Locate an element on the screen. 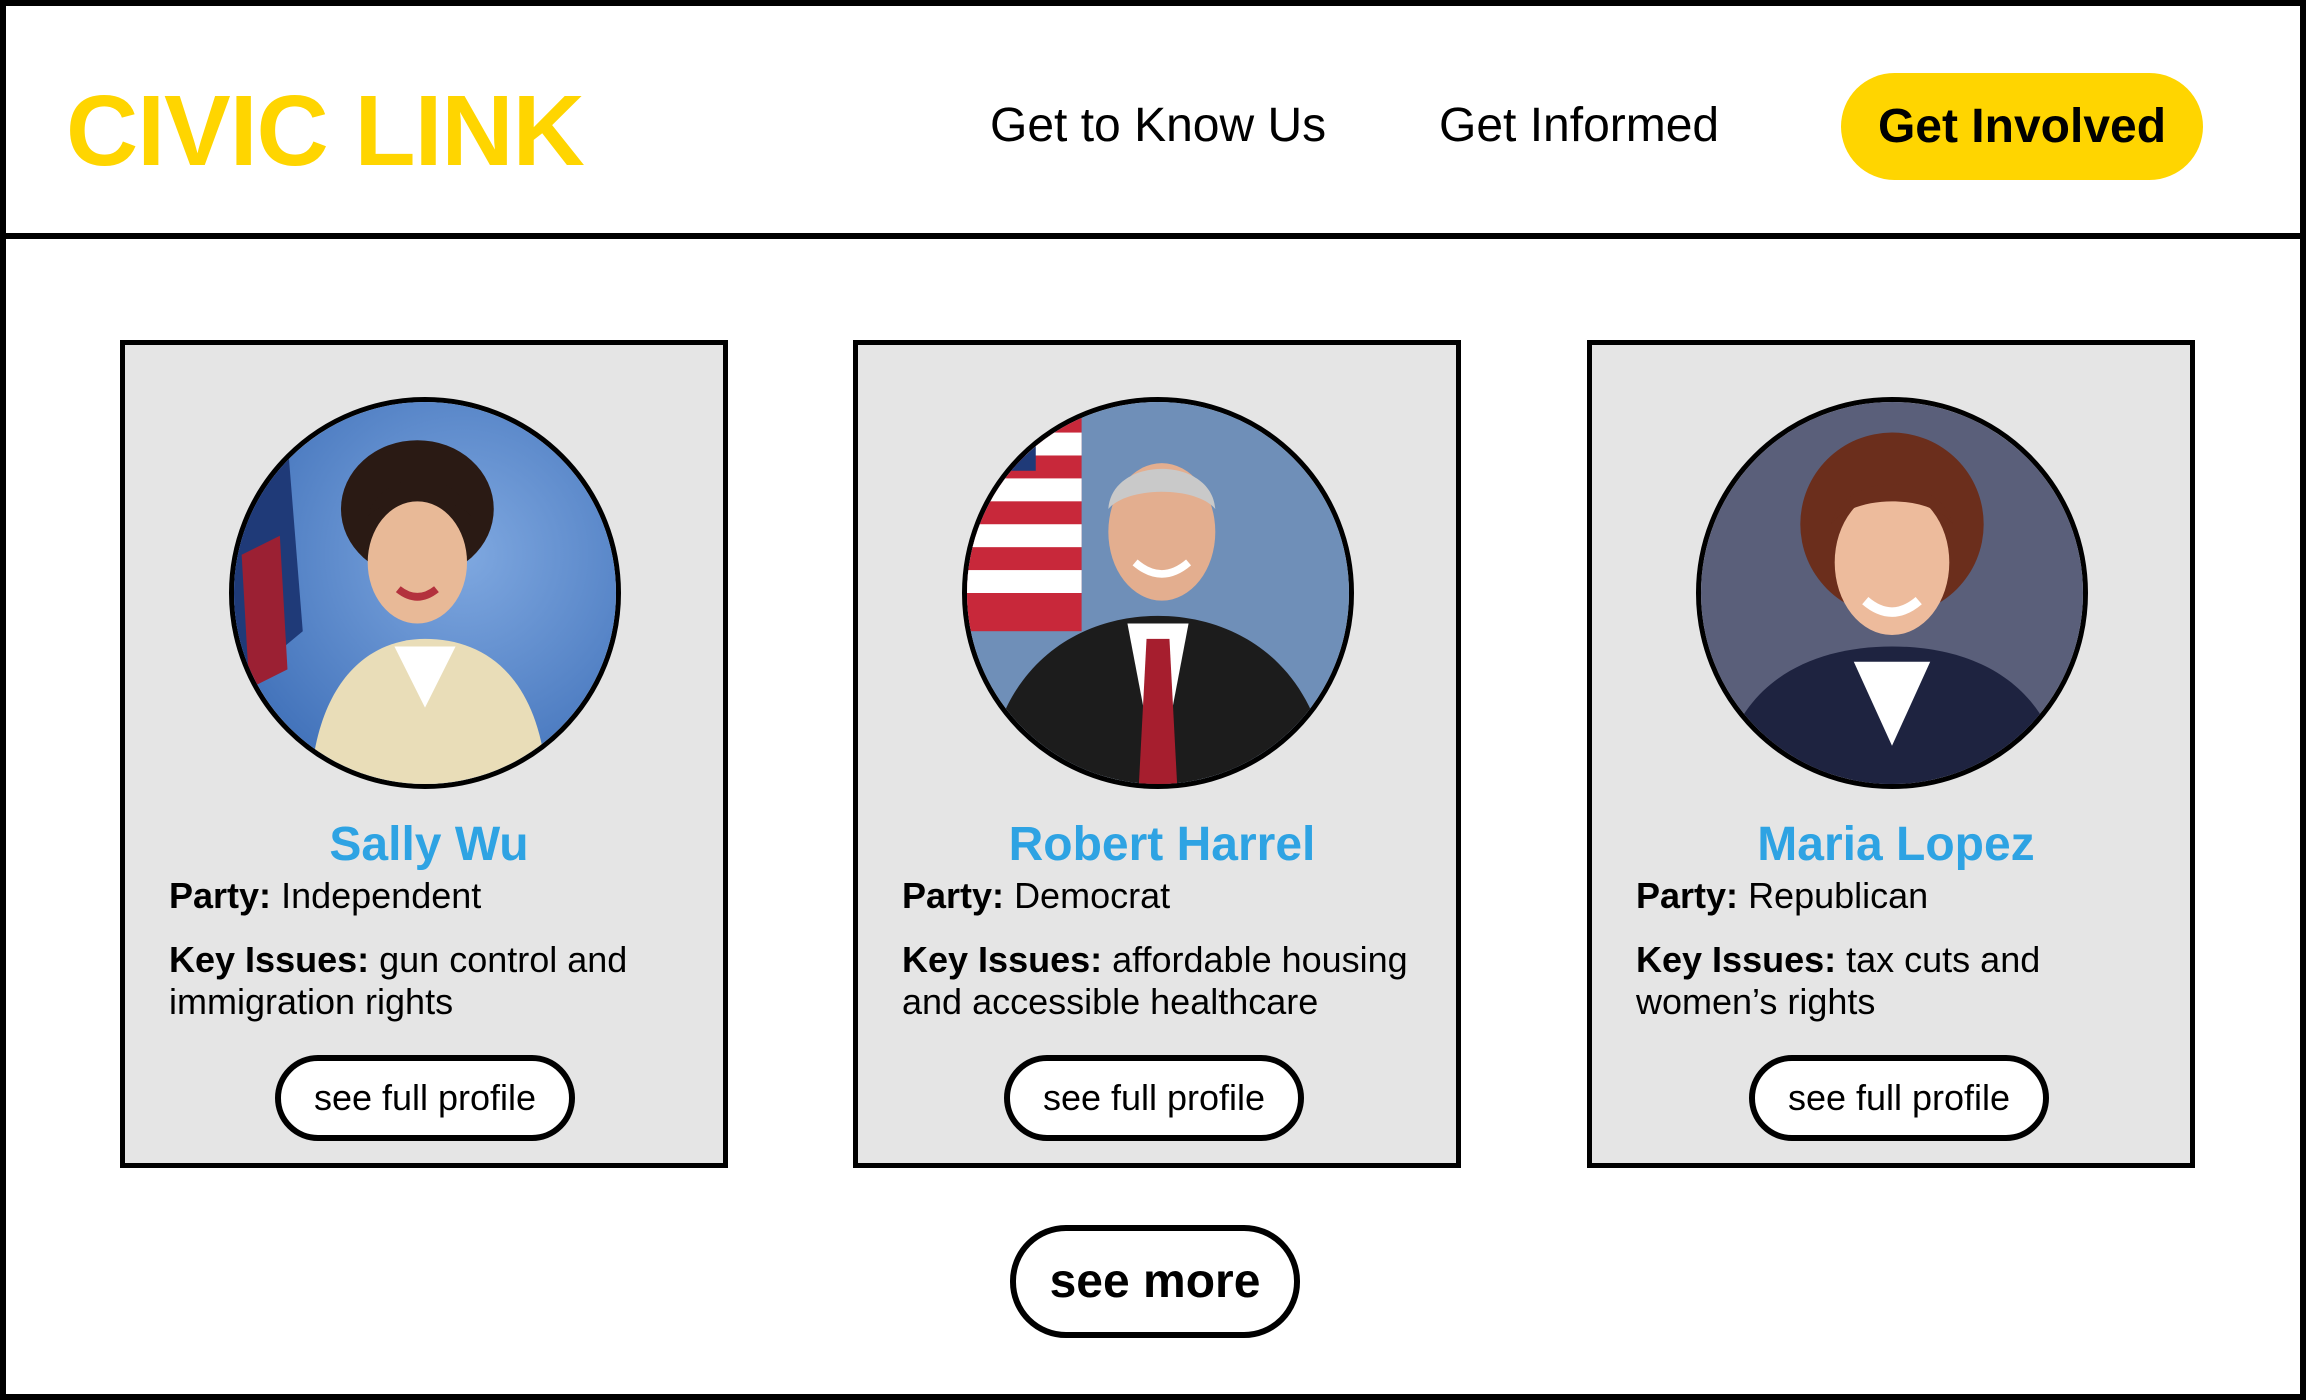  nav-get-to-know-us: Get to Know Us is located at coordinates (1158, 126).